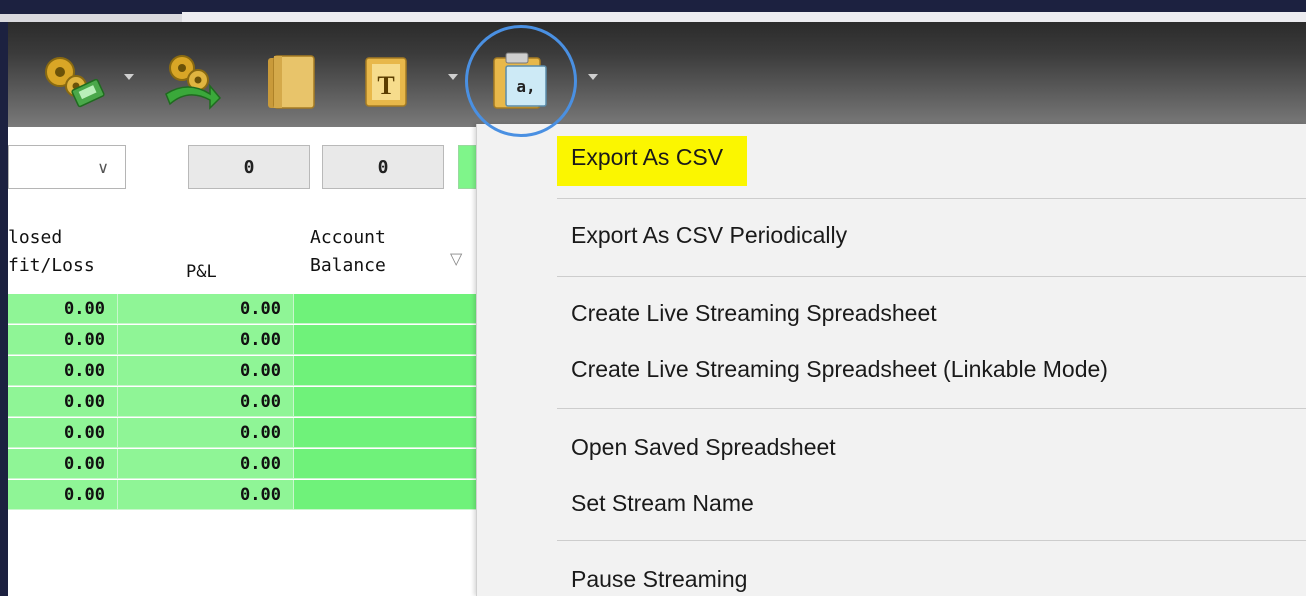 Image resolution: width=1306 pixels, height=596 pixels. What do you see at coordinates (51, 266) in the screenshot?
I see `header-closed-line2: fit/Loss` at bounding box center [51, 266].